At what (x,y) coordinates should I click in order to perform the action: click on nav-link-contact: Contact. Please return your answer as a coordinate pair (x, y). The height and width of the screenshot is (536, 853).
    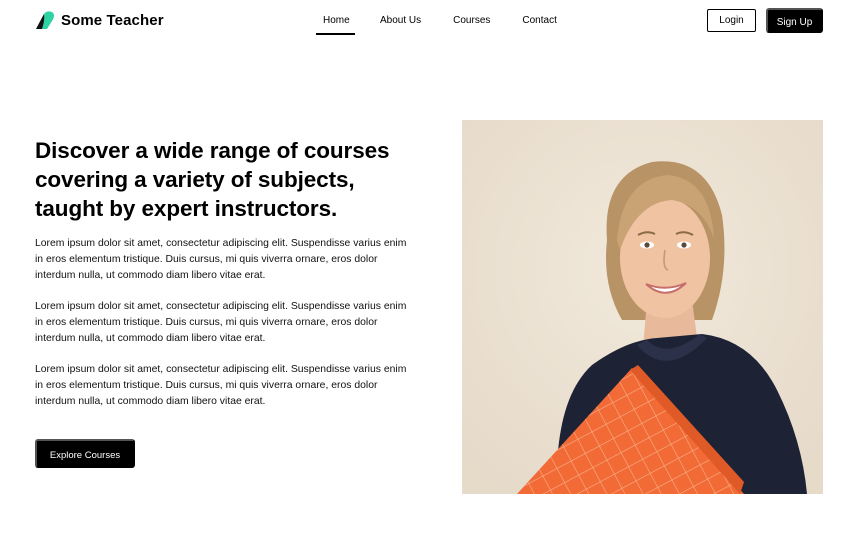
    Looking at the image, I should click on (539, 21).